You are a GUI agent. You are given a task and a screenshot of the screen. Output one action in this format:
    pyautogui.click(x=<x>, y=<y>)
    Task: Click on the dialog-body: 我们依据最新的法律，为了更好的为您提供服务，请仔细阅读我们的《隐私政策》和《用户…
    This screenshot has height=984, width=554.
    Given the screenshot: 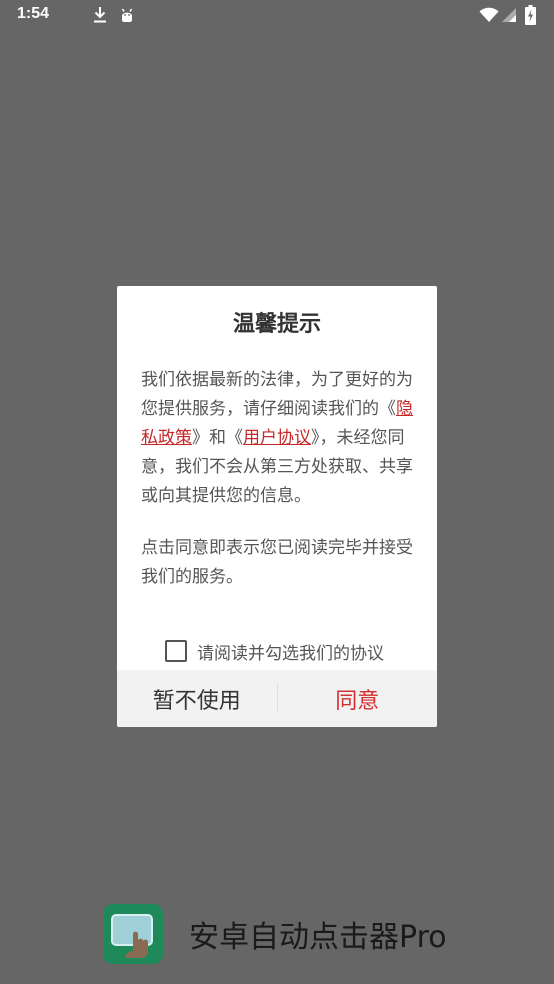 What is the action you would take?
    pyautogui.click(x=279, y=479)
    